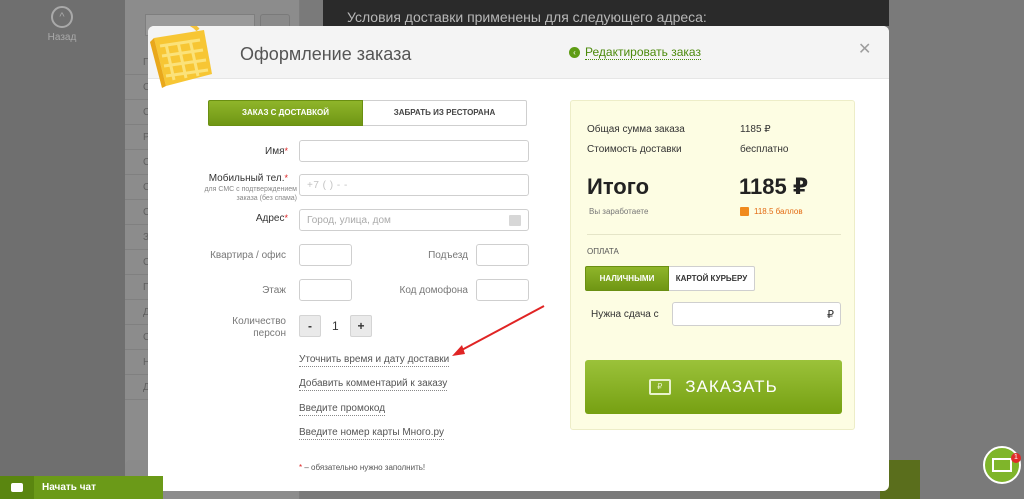 The image size is (1024, 499). I want to click on summary-divider, so click(714, 234).